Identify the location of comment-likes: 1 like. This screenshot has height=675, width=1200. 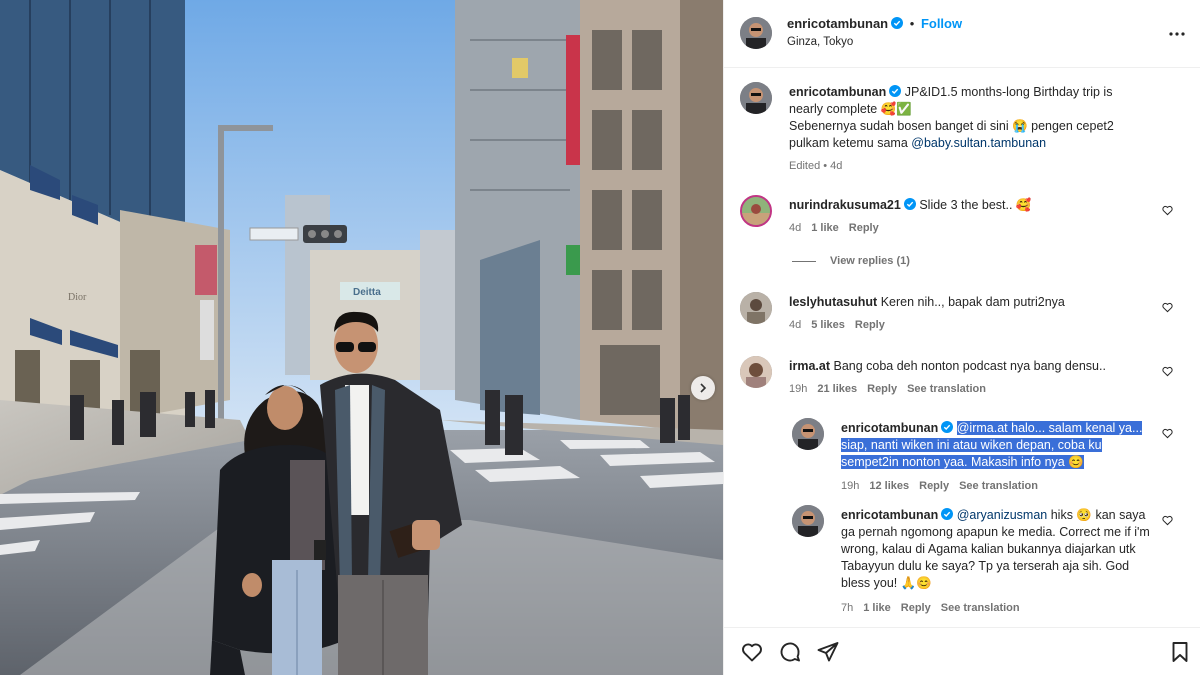
(825, 228).